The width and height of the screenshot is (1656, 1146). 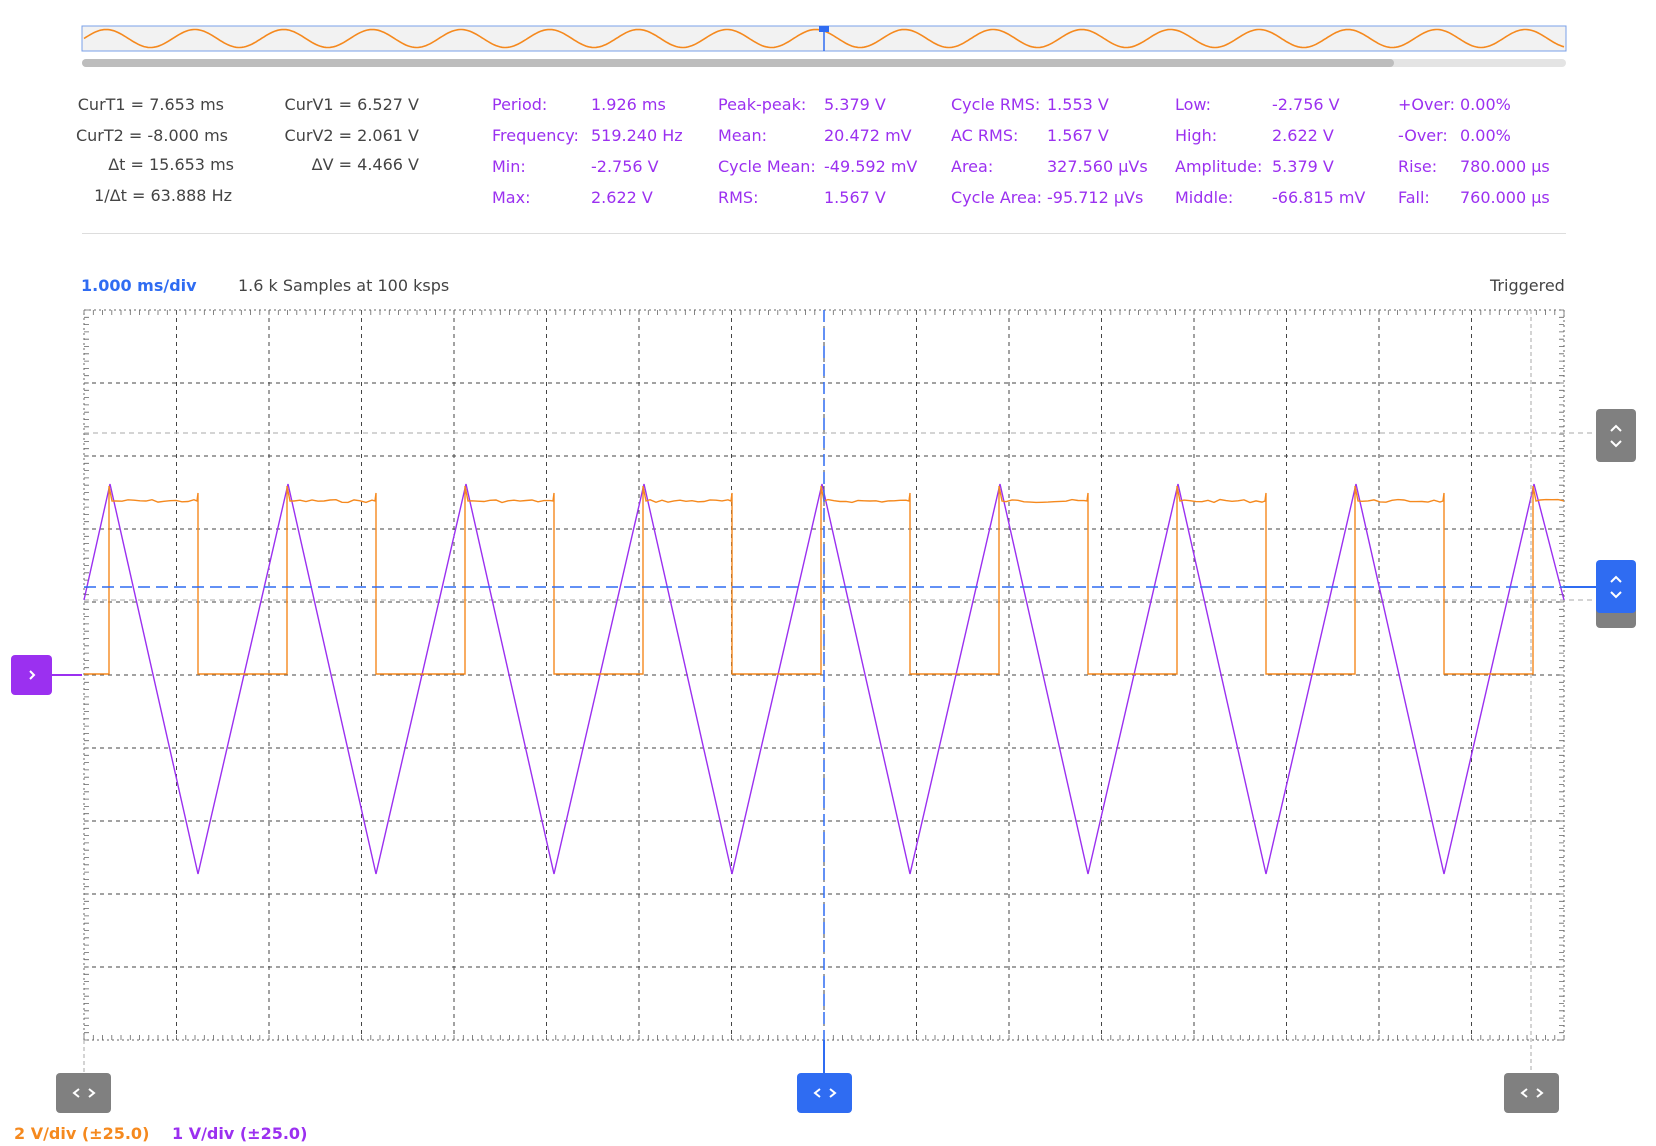 I want to click on chevron-right-icon, so click(x=31, y=675).